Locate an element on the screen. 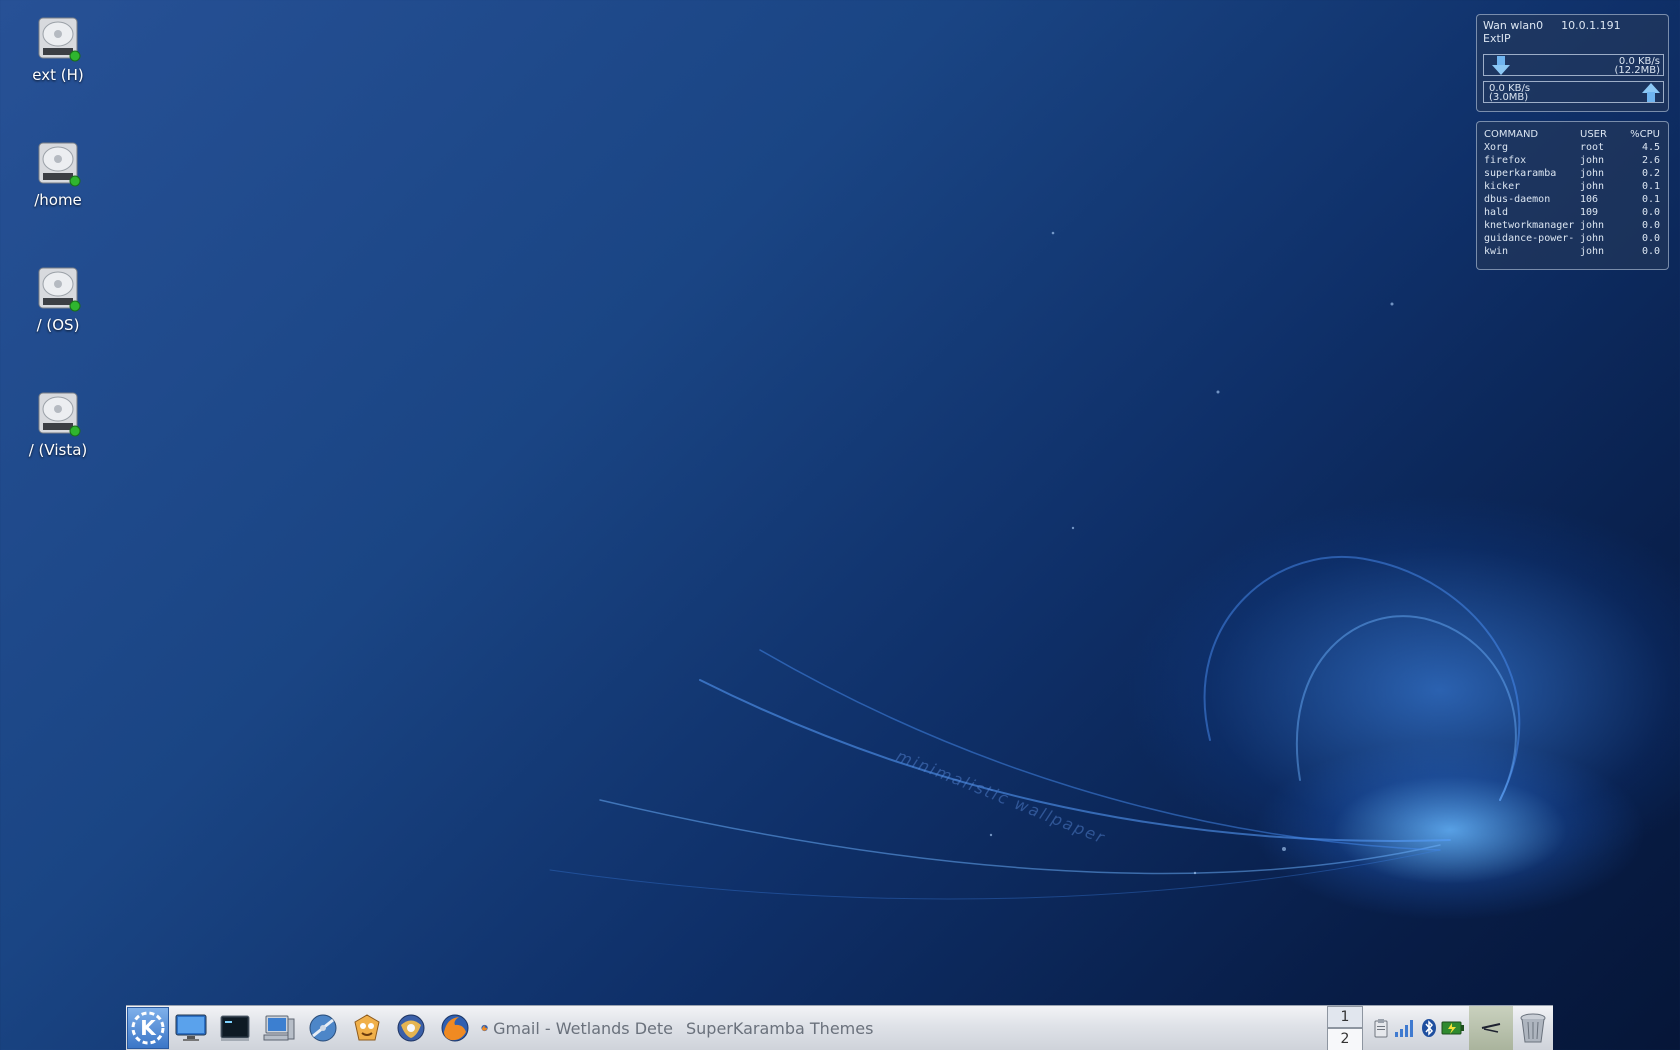 This screenshot has width=1680, height=1050. process-cpu: 0.2 is located at coordinates (1650, 173).